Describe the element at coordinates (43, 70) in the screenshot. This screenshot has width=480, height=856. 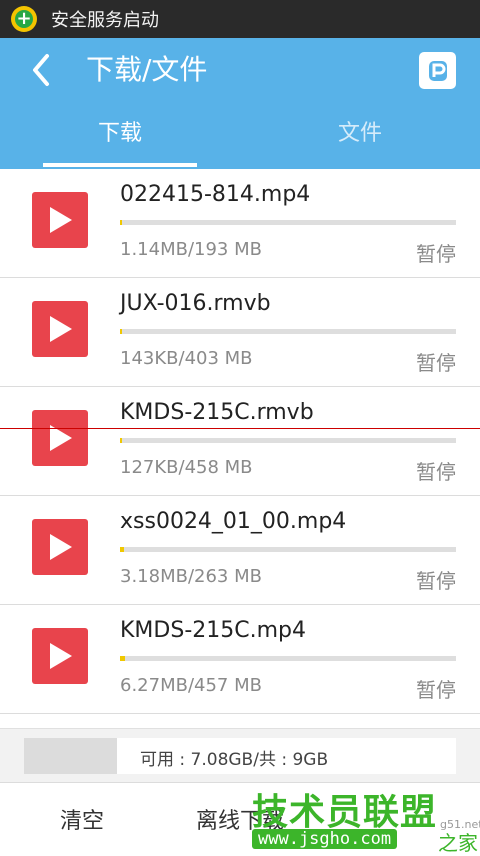
I see `back-arrow-icon` at that location.